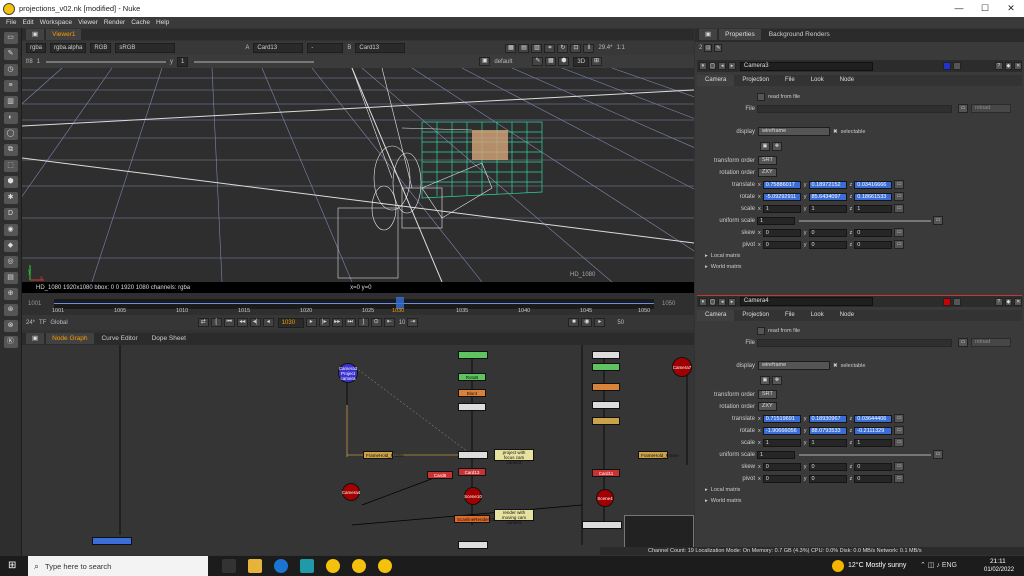 The image size is (1024, 576). What do you see at coordinates (726, 267) in the screenshot?
I see `world-matrix-label: World matrix` at bounding box center [726, 267].